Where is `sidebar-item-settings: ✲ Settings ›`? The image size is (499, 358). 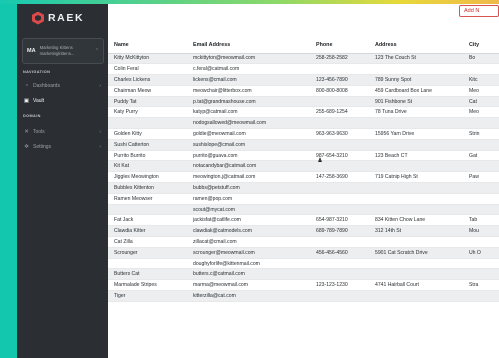
sidebar-item-settings: ✲ Settings › is located at coordinates (62, 146).